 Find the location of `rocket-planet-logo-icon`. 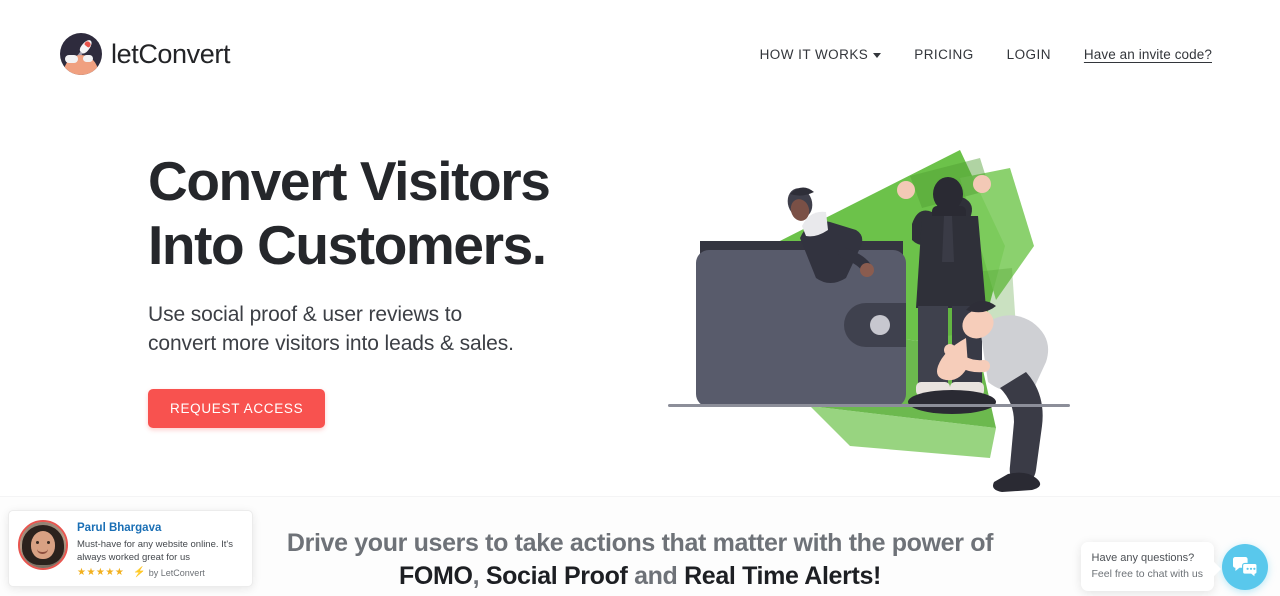

rocket-planet-logo-icon is located at coordinates (81, 54).